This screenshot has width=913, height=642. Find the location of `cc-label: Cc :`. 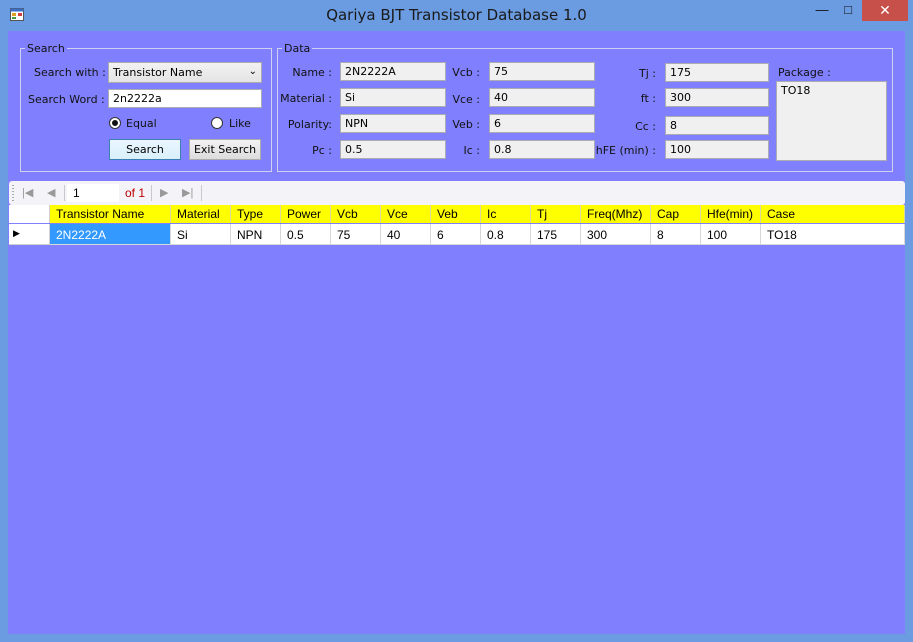

cc-label: Cc : is located at coordinates (645, 126).